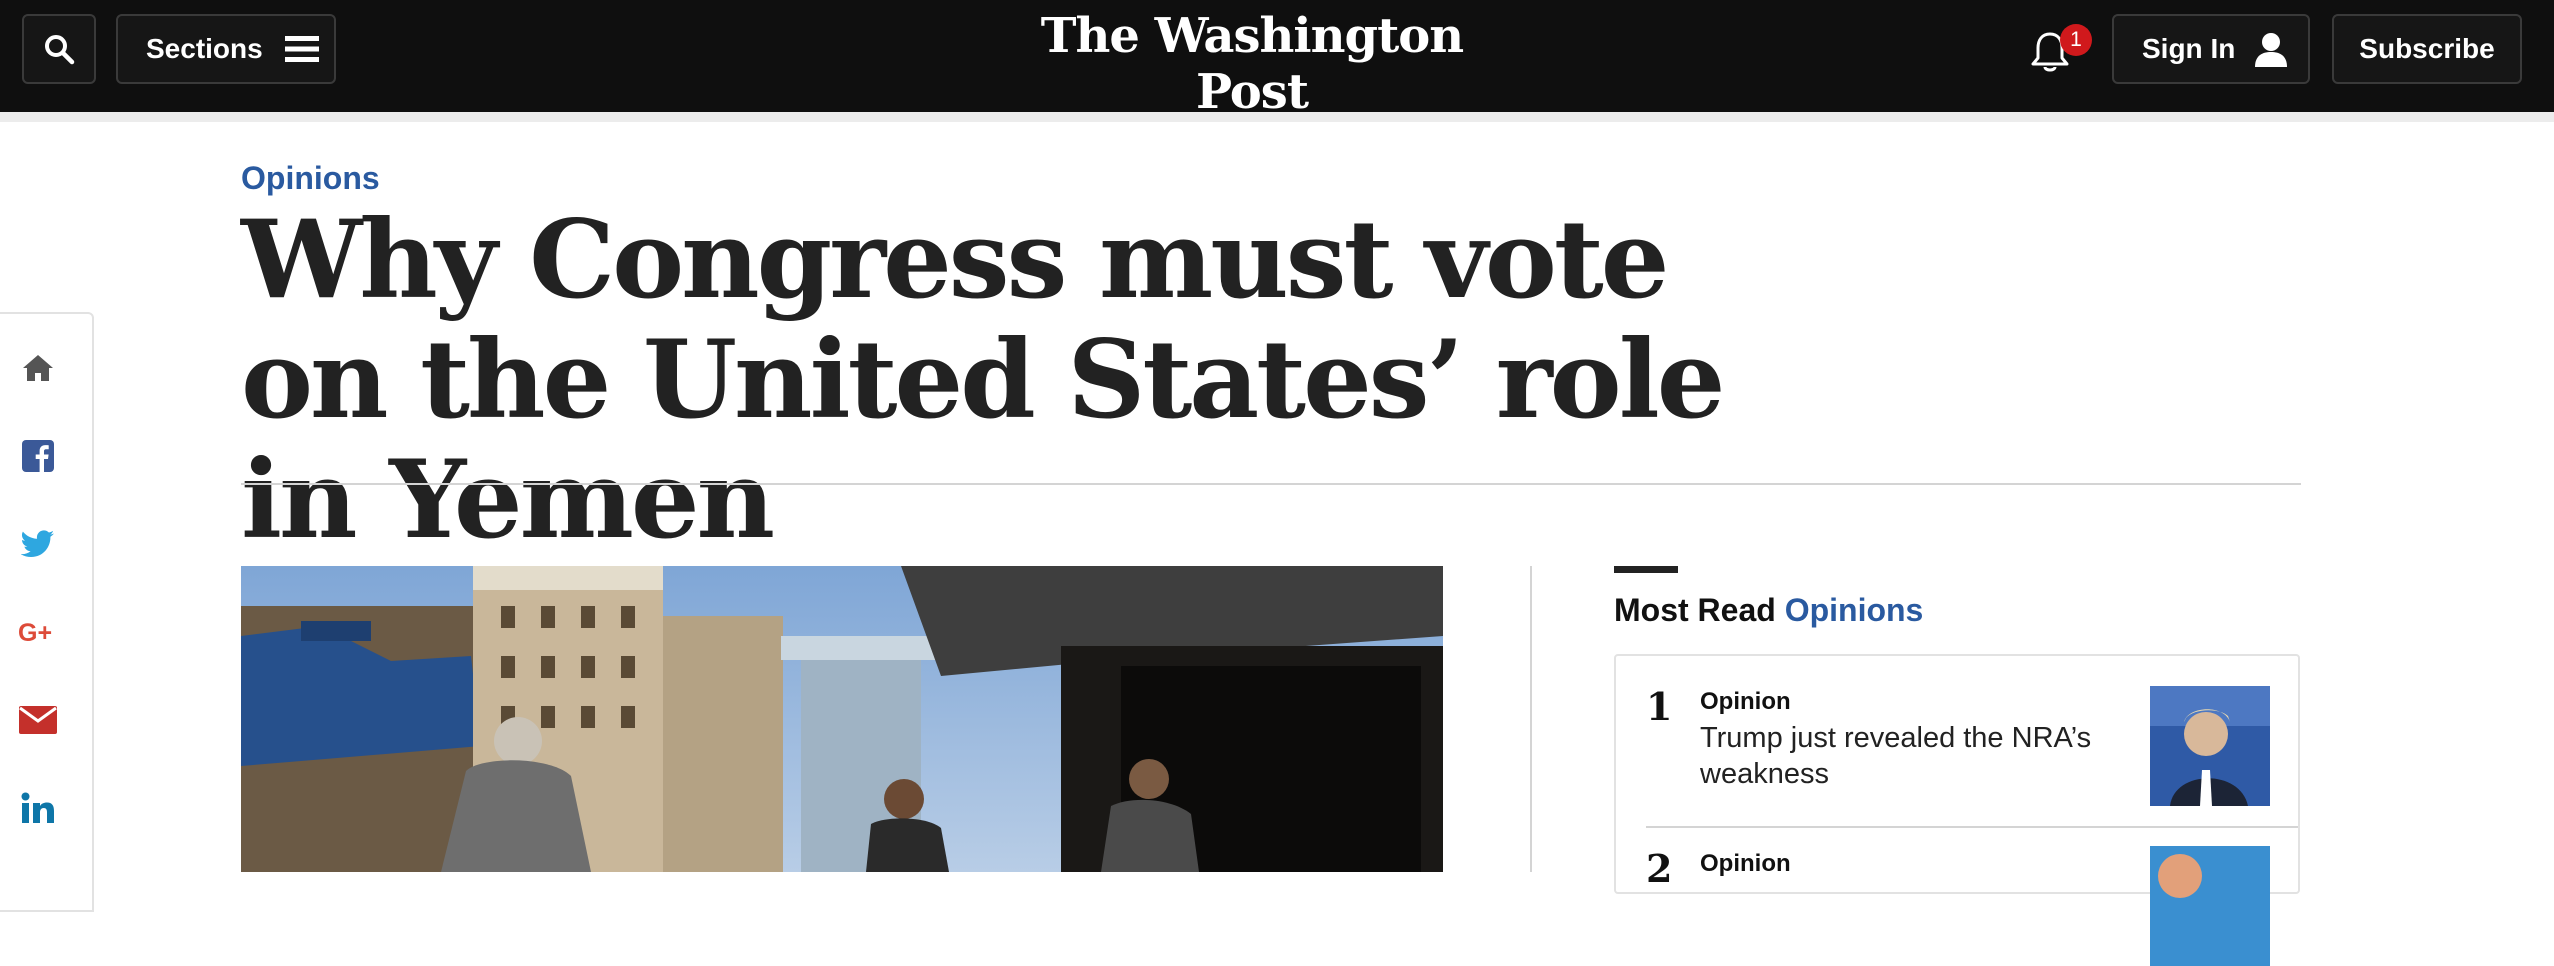  I want to click on most-read-heading: Most Read Opinions, so click(1768, 610).